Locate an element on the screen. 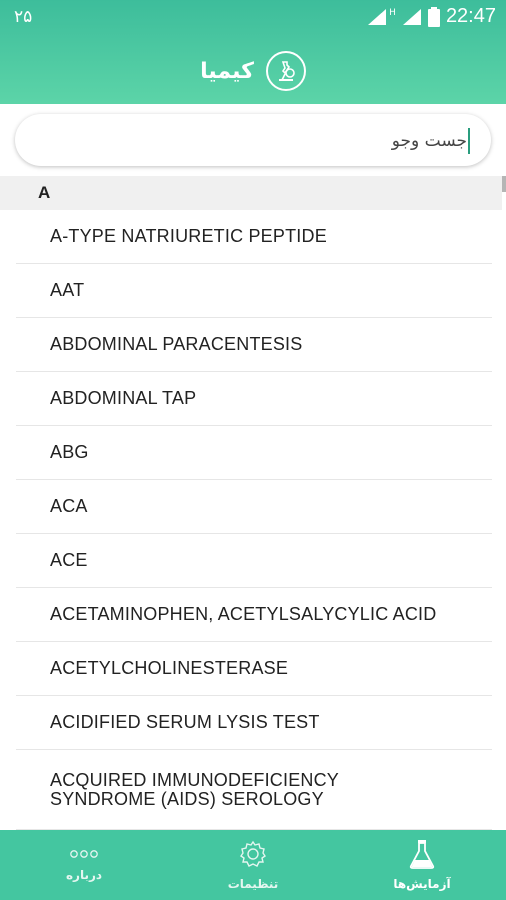  battery-icon is located at coordinates (433, 16).